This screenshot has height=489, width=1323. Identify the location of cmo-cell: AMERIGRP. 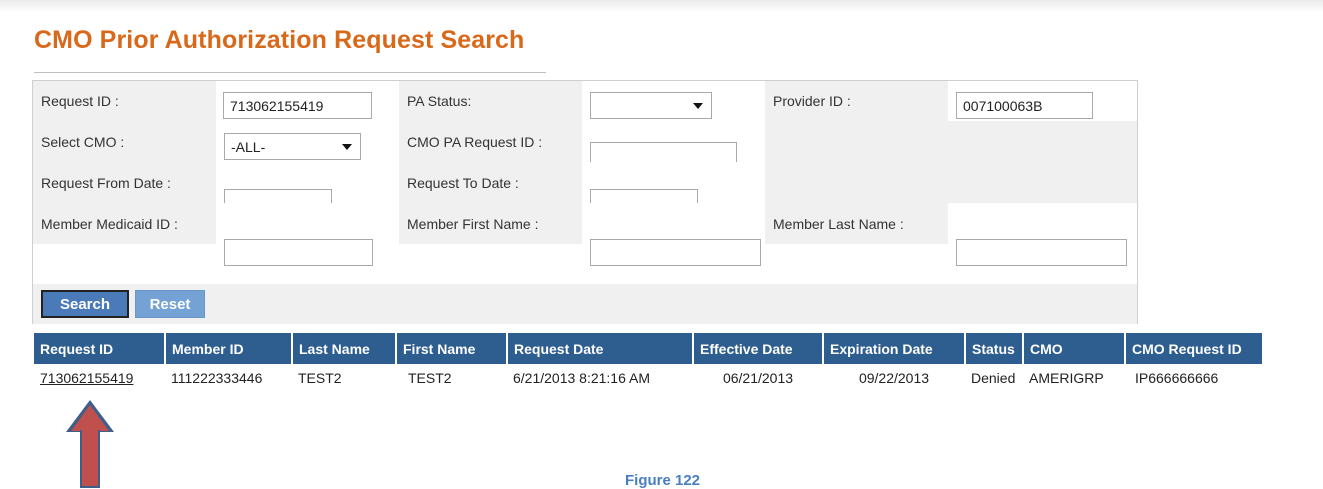
(1066, 378).